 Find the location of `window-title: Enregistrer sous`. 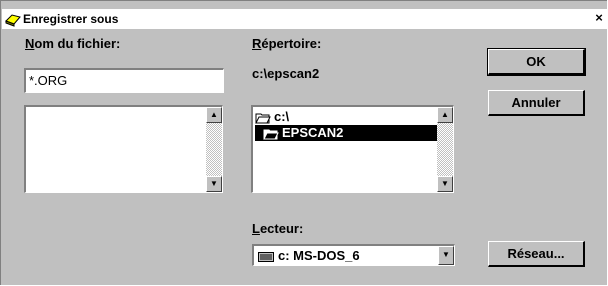

window-title: Enregistrer sous is located at coordinates (71, 19).